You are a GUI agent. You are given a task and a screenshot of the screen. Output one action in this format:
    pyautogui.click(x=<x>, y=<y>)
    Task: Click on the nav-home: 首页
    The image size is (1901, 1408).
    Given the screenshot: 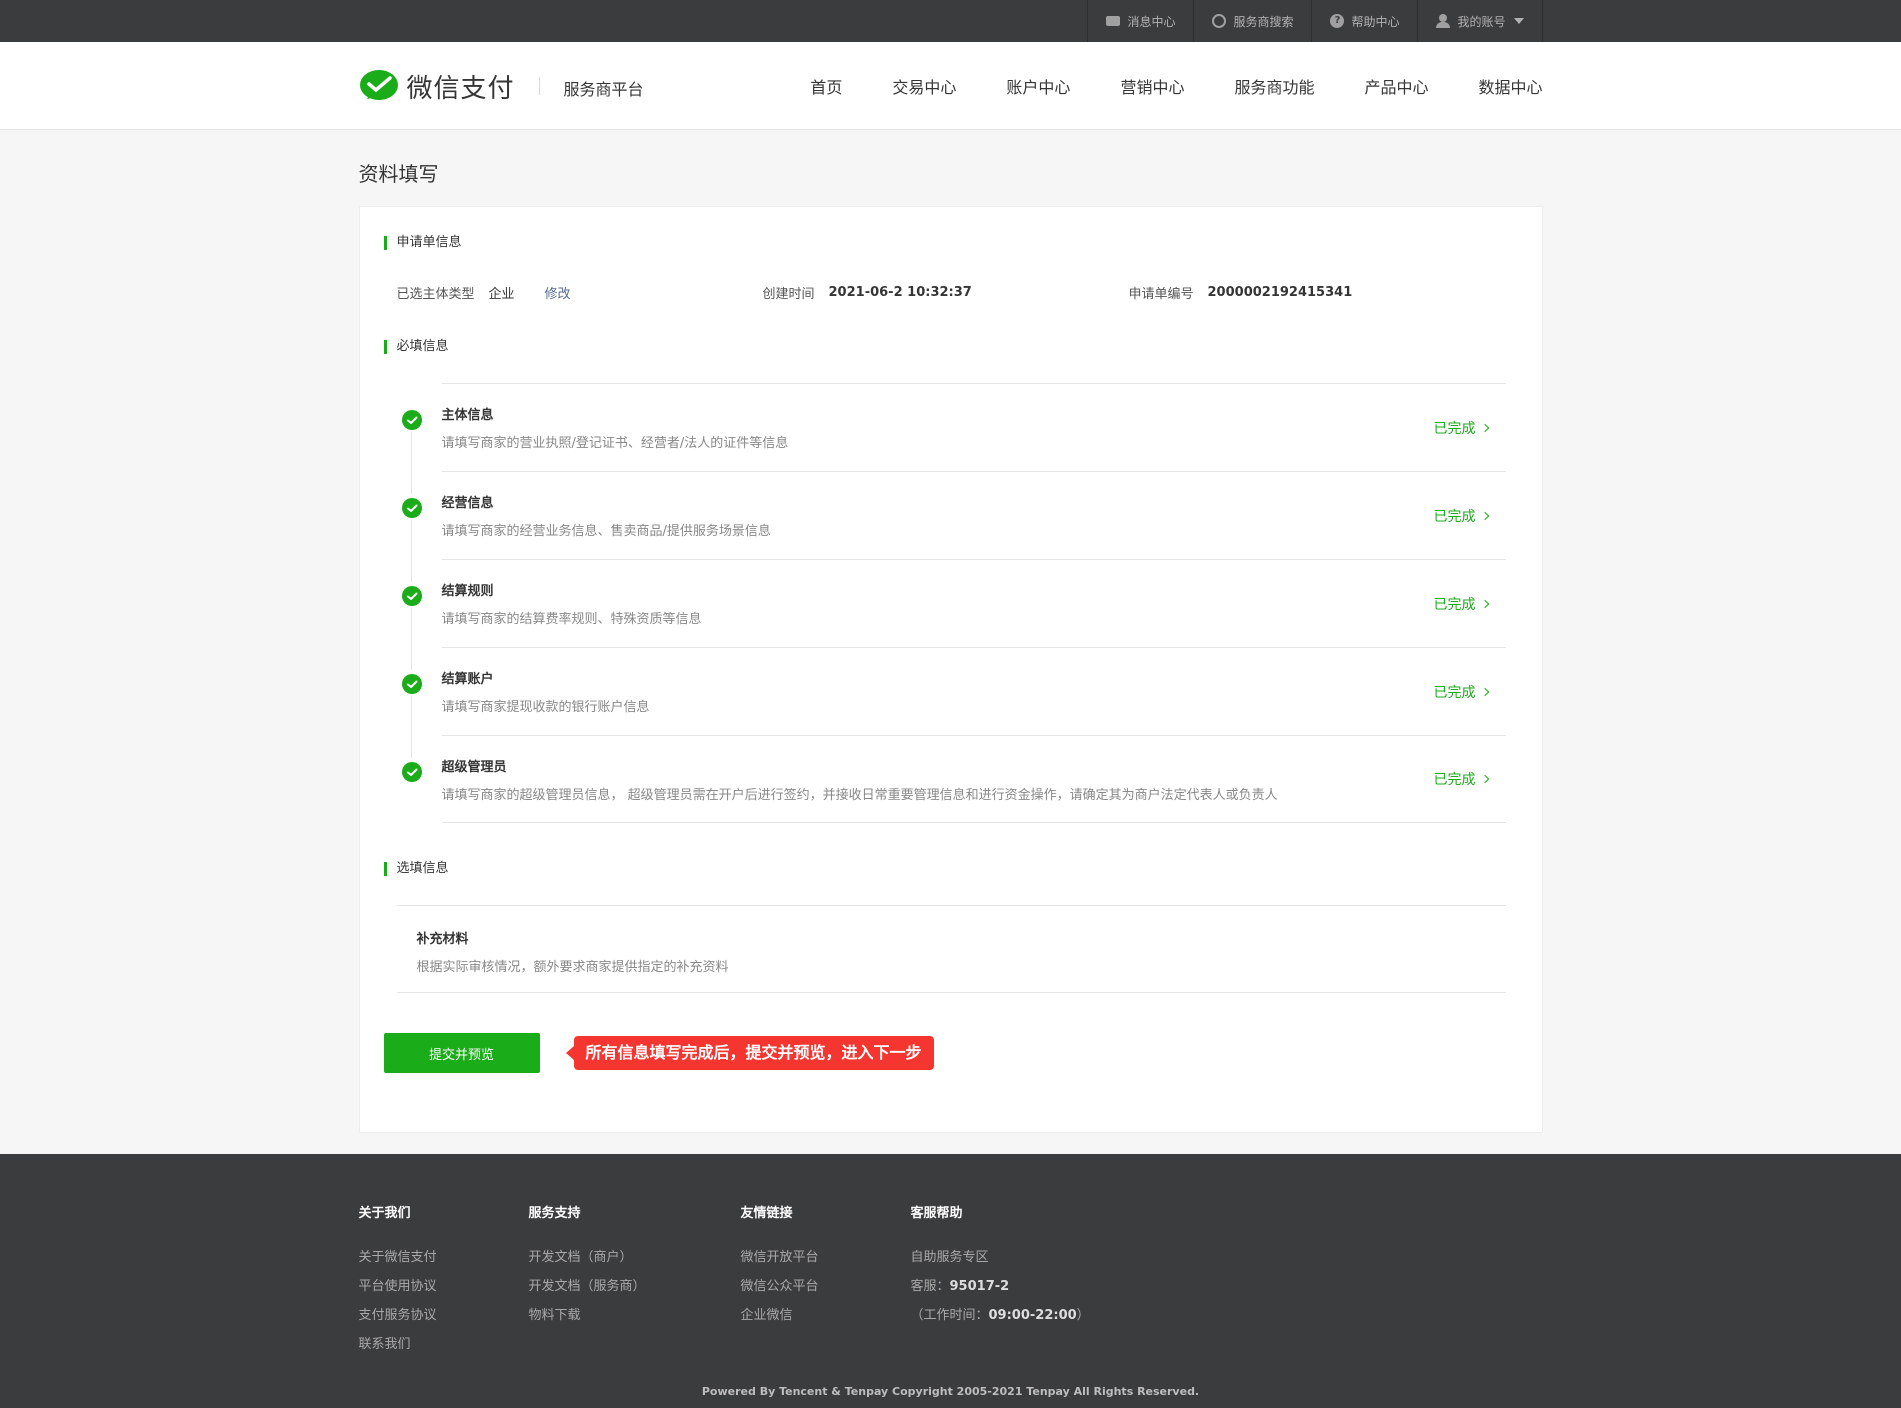 What is the action you would take?
    pyautogui.click(x=826, y=86)
    